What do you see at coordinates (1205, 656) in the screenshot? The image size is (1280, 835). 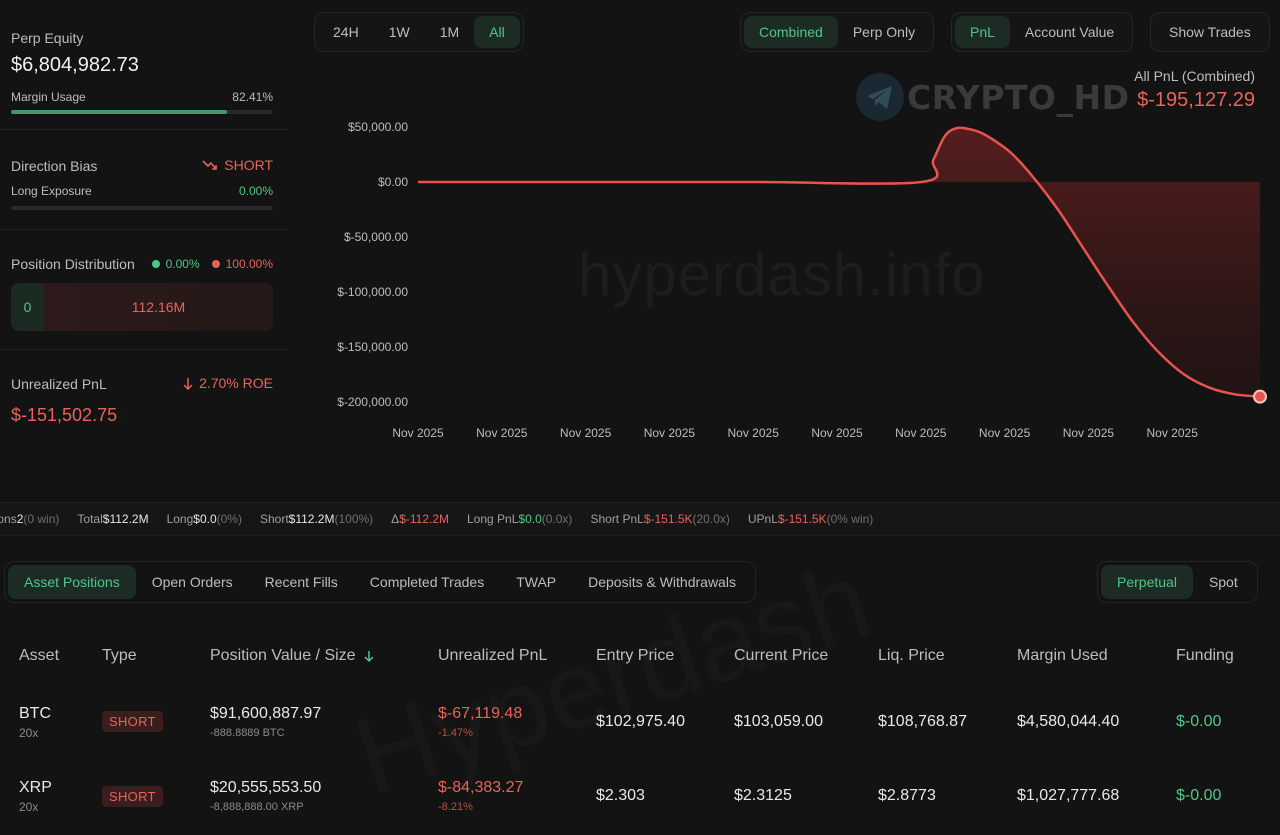 I see `col-funding: Funding` at bounding box center [1205, 656].